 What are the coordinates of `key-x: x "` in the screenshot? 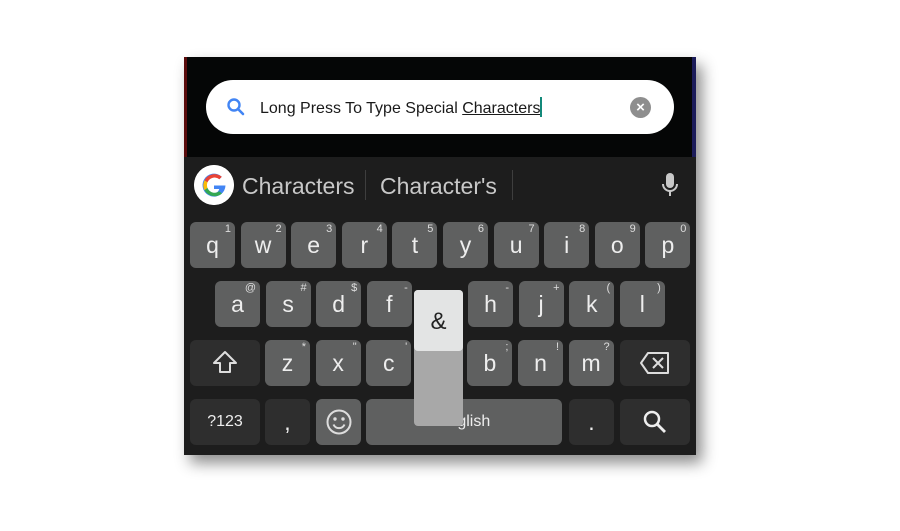 It's located at (338, 363).